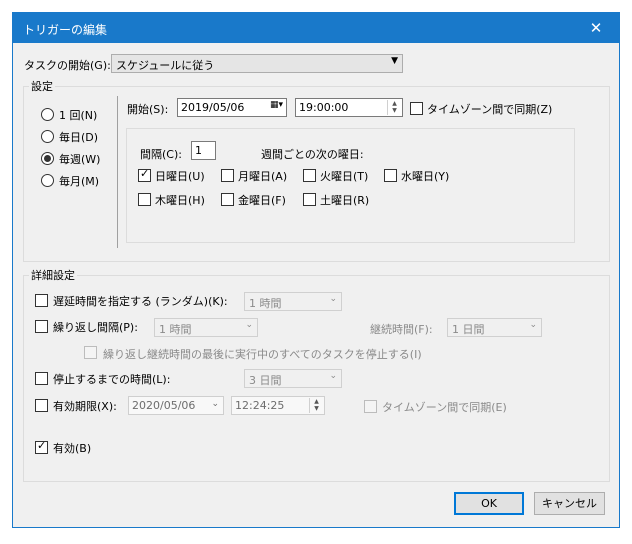 The height and width of the screenshot is (544, 632). I want to click on task-start-label: タスクの開始(G):, so click(67, 65).